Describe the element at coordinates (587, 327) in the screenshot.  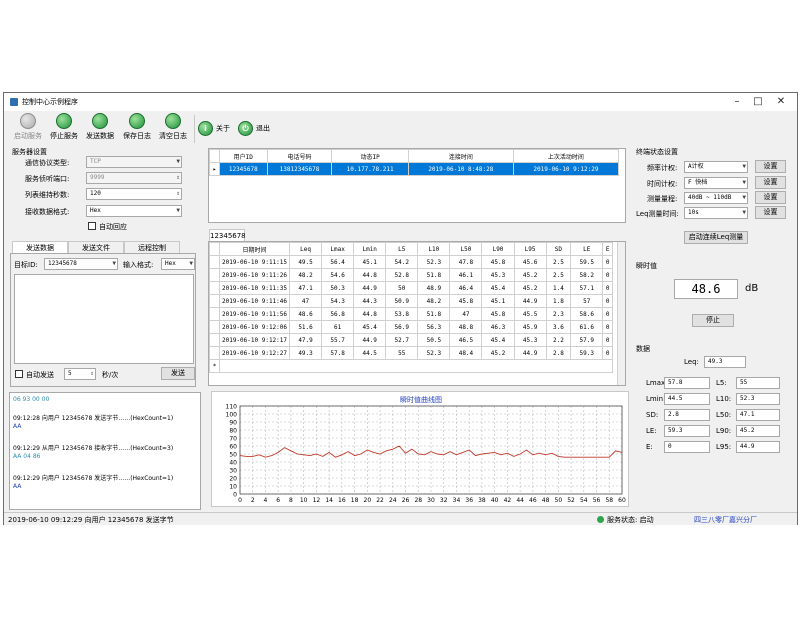
I see `table-cell: 61.6` at that location.